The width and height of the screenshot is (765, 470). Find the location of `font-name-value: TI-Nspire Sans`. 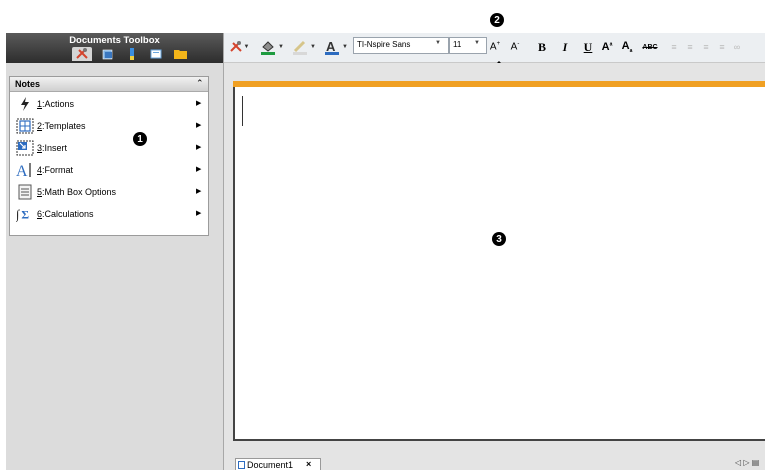

font-name-value: TI-Nspire Sans is located at coordinates (384, 44).